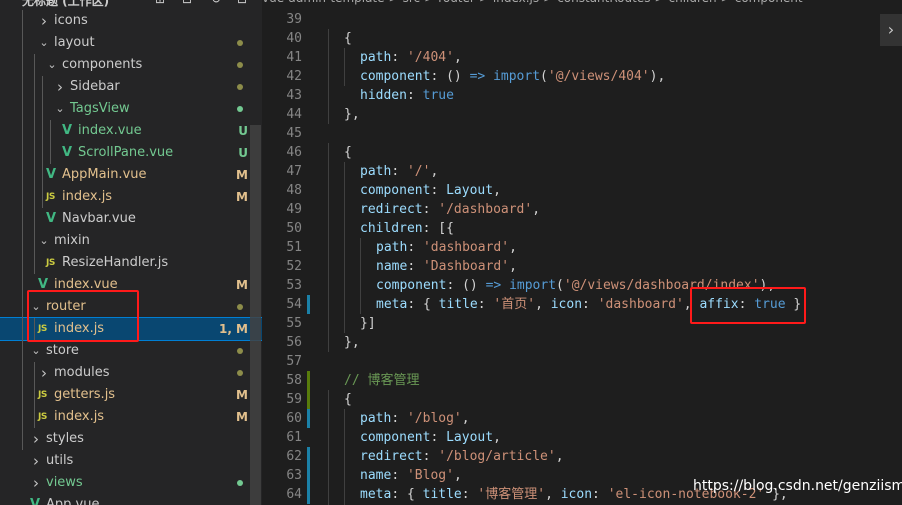  Describe the element at coordinates (131, 109) in the screenshot. I see `tree-item-tagsview: ⌄ TagsView` at that location.